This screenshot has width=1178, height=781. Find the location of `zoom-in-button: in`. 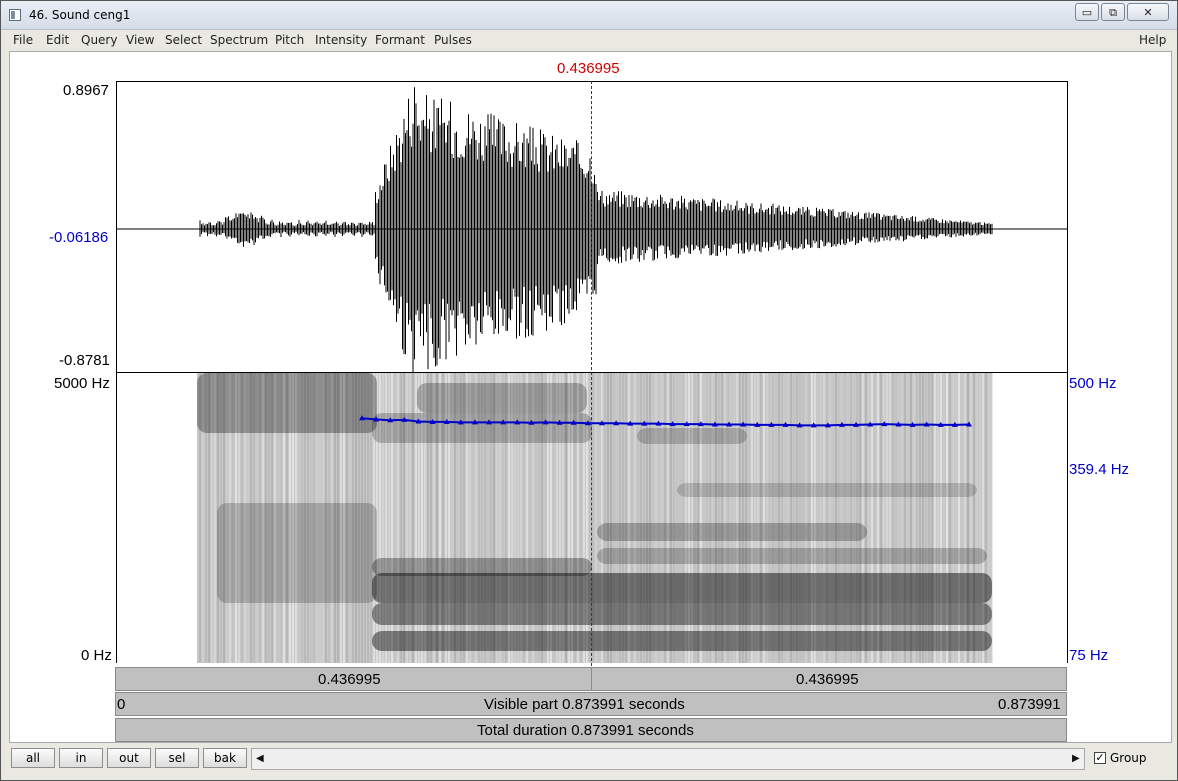

zoom-in-button: in is located at coordinates (81, 758).